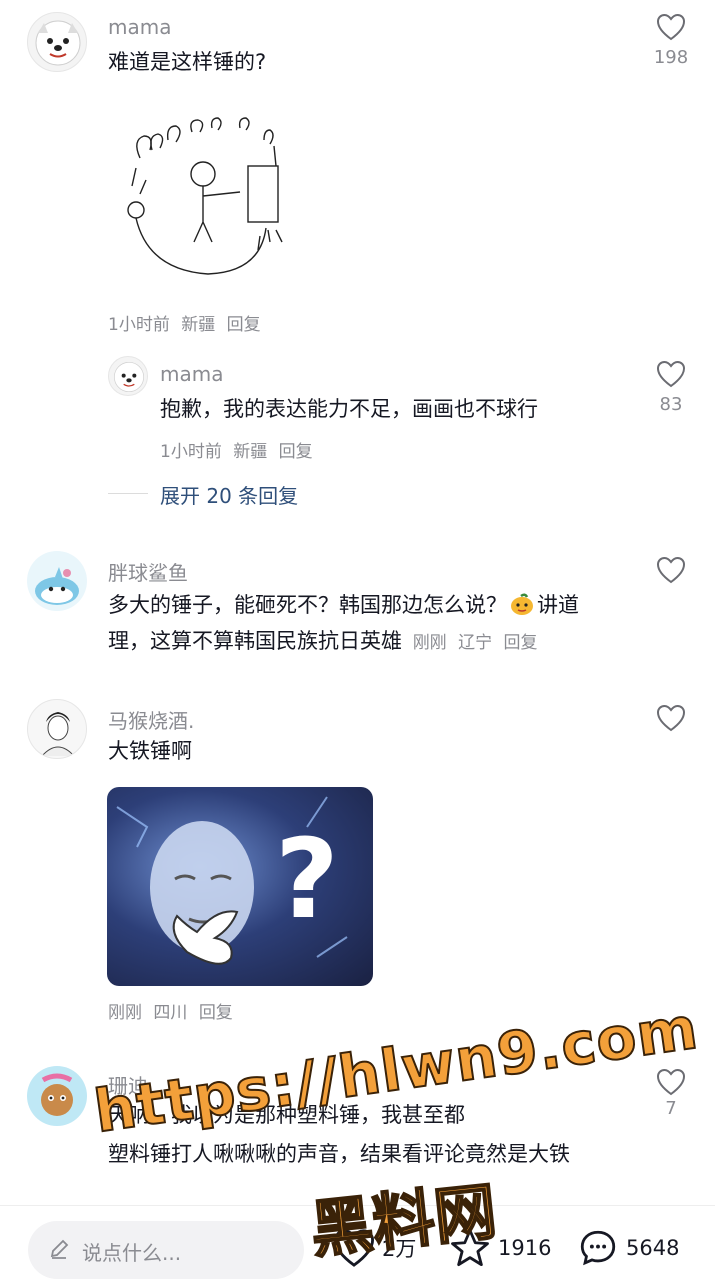  Describe the element at coordinates (229, 496) in the screenshot. I see `expand-replies-label: 展开 20 条回复` at that location.